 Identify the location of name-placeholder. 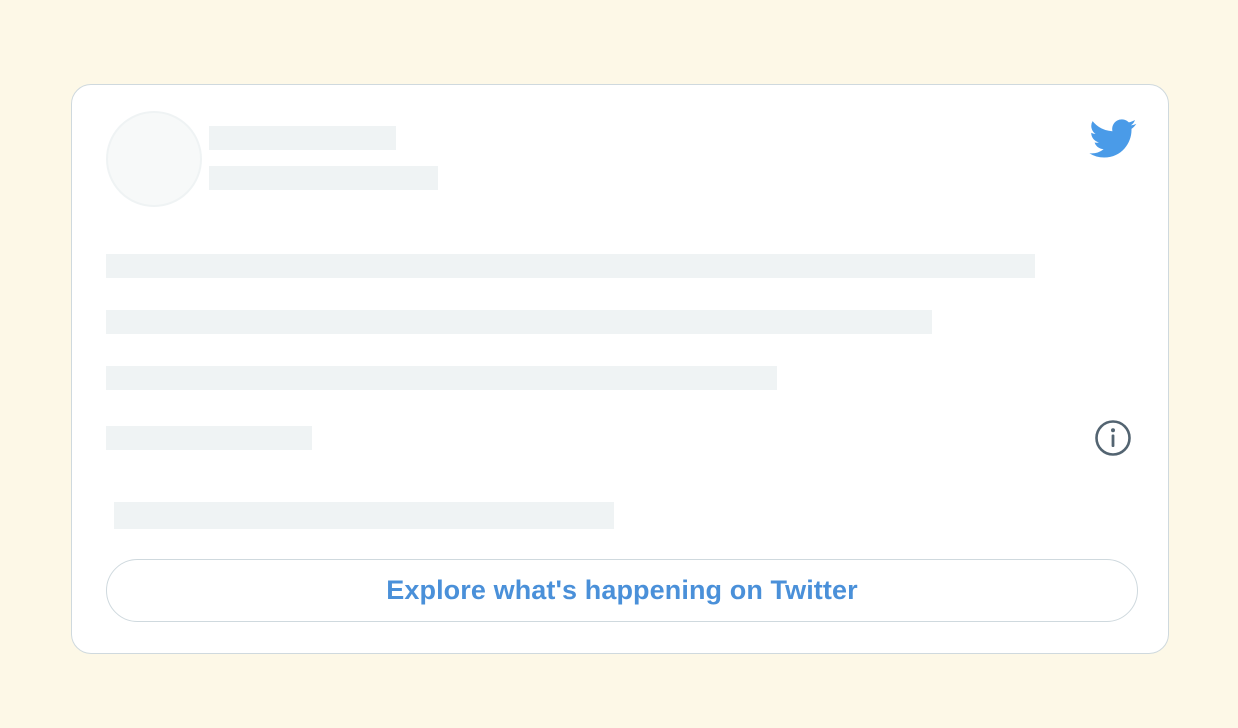
(302, 138).